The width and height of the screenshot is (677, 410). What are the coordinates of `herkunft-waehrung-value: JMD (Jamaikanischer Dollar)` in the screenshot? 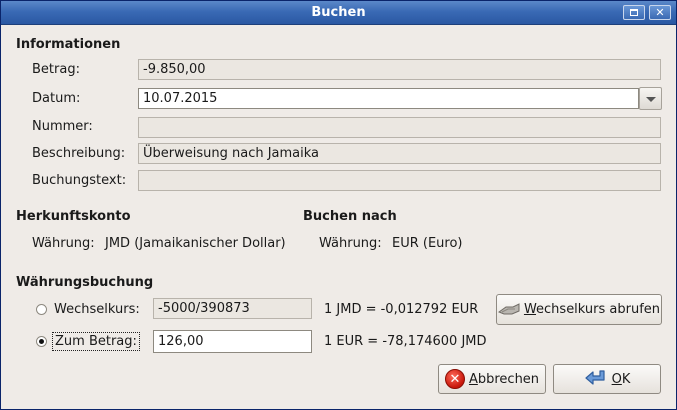 It's located at (195, 243).